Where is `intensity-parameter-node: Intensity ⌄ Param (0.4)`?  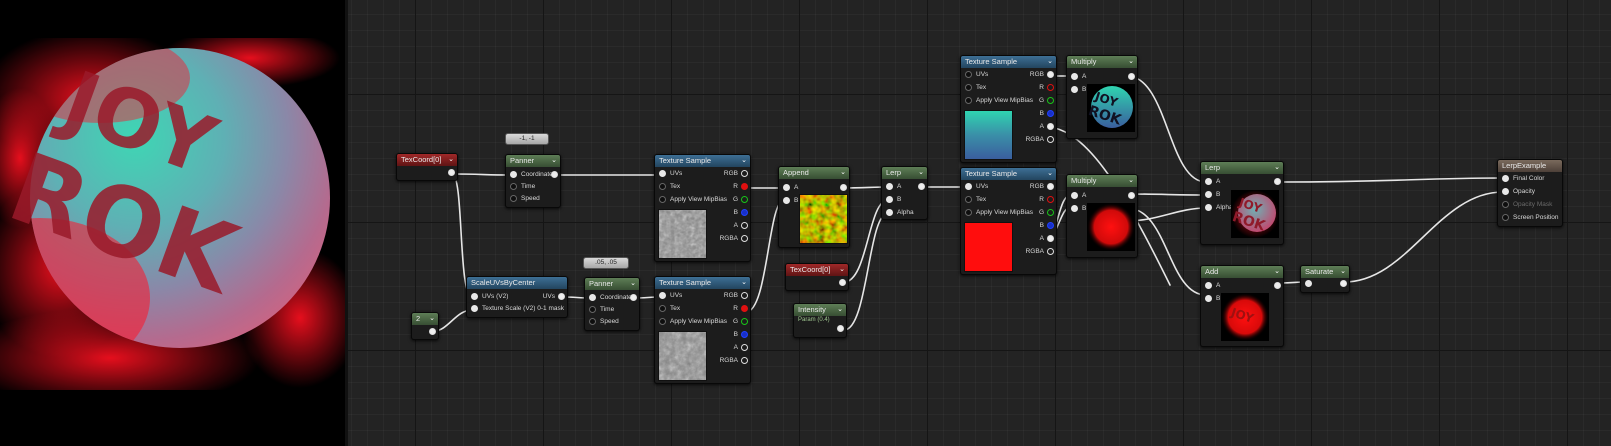
intensity-parameter-node: Intensity ⌄ Param (0.4) is located at coordinates (820, 320).